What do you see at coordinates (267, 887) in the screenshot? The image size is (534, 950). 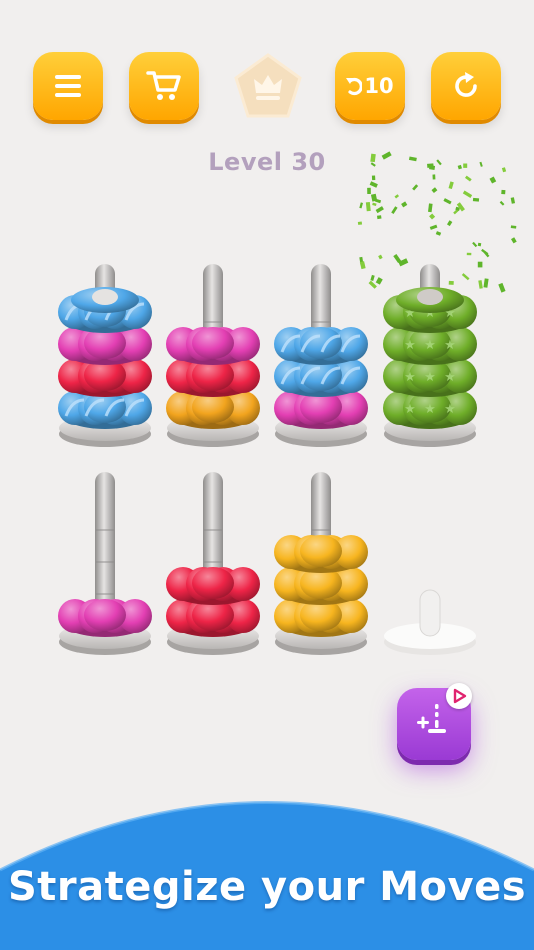 I see `tagline-text: Strategize your Moves` at bounding box center [267, 887].